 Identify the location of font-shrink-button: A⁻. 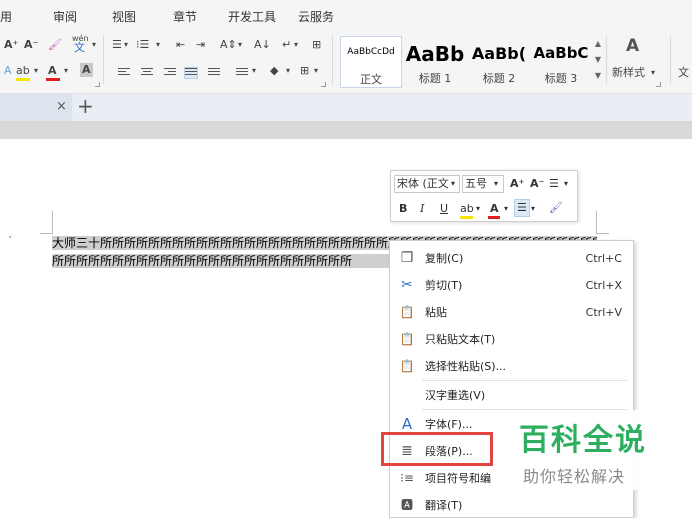
(31, 45).